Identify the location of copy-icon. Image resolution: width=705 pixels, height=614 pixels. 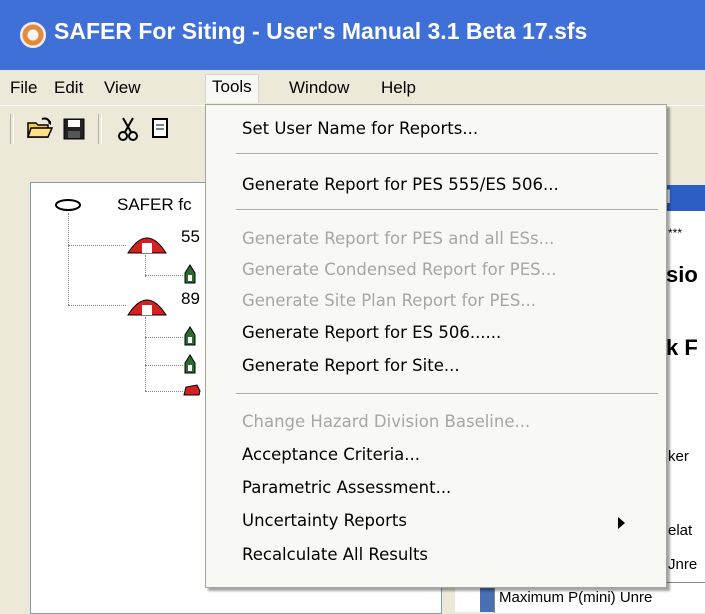
(160, 129).